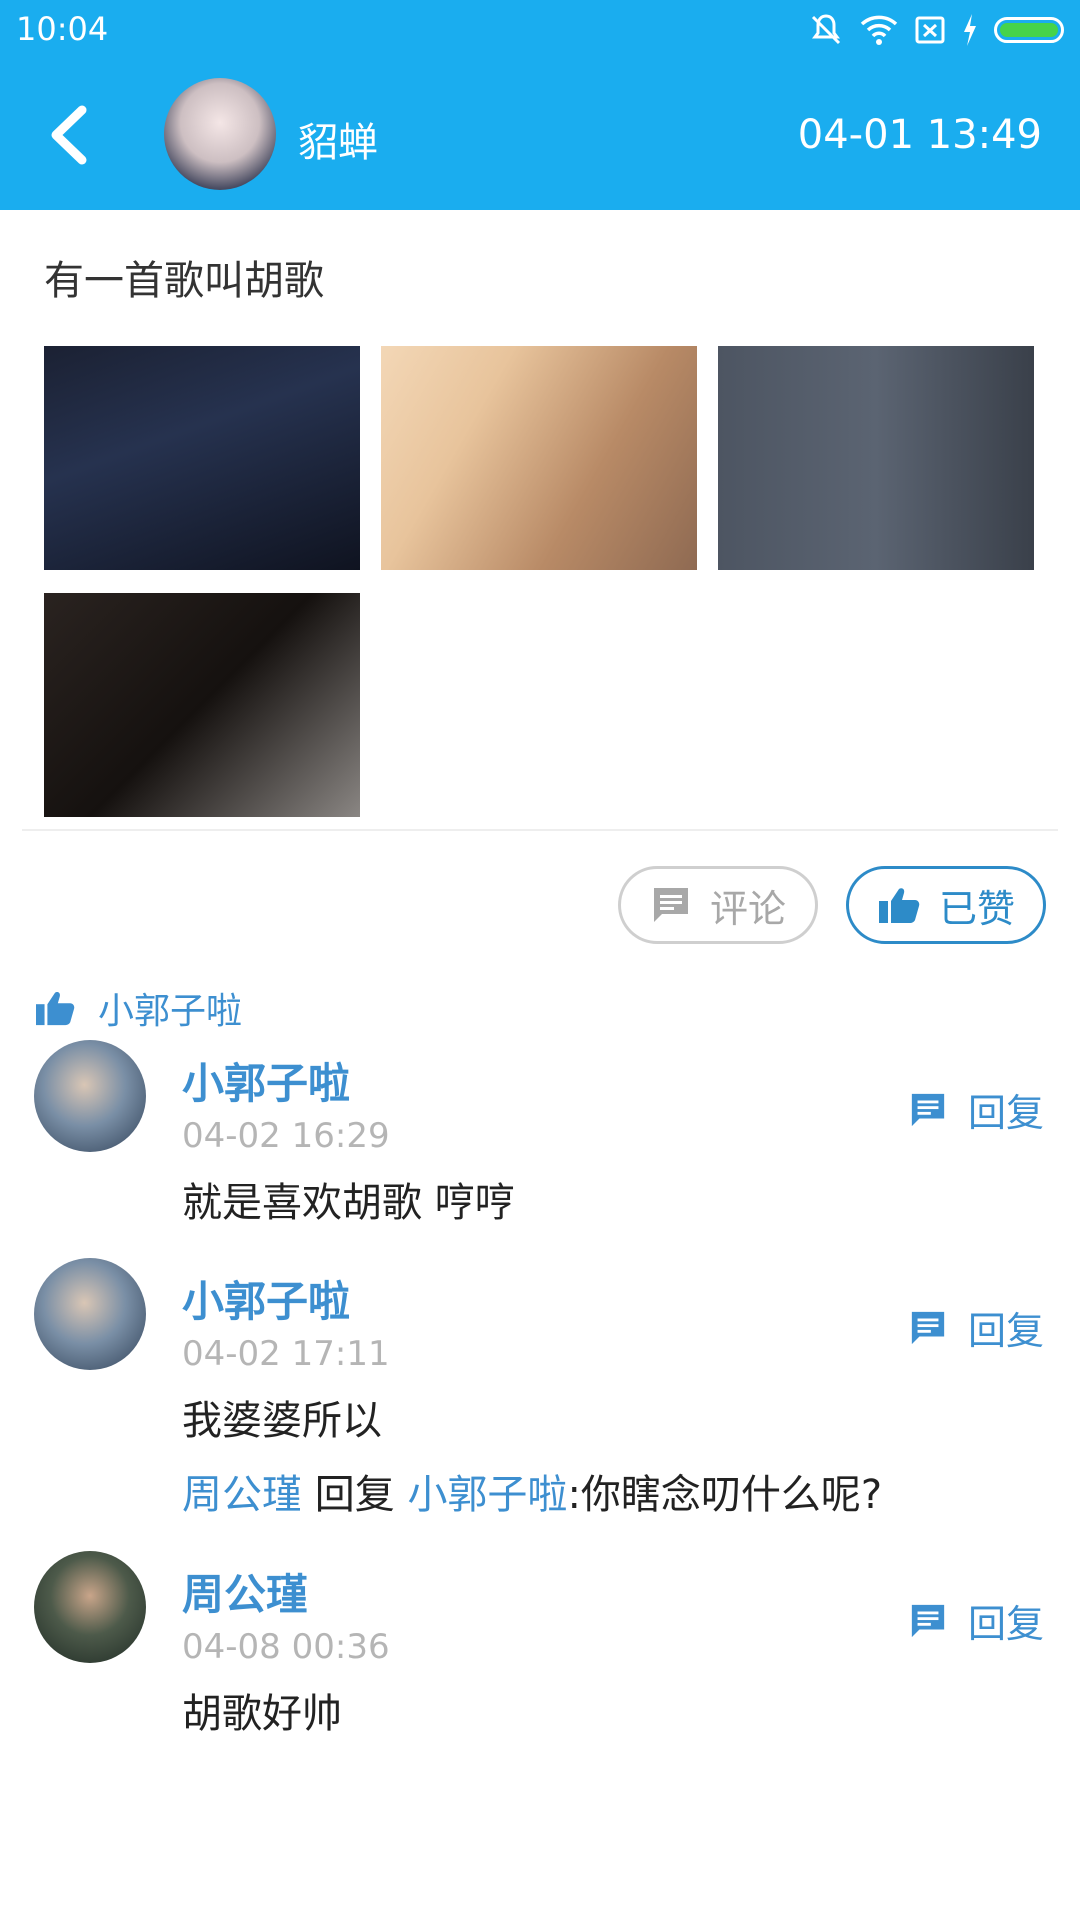  Describe the element at coordinates (286, 1136) in the screenshot. I see `comment-time: 04-02 16:29` at that location.